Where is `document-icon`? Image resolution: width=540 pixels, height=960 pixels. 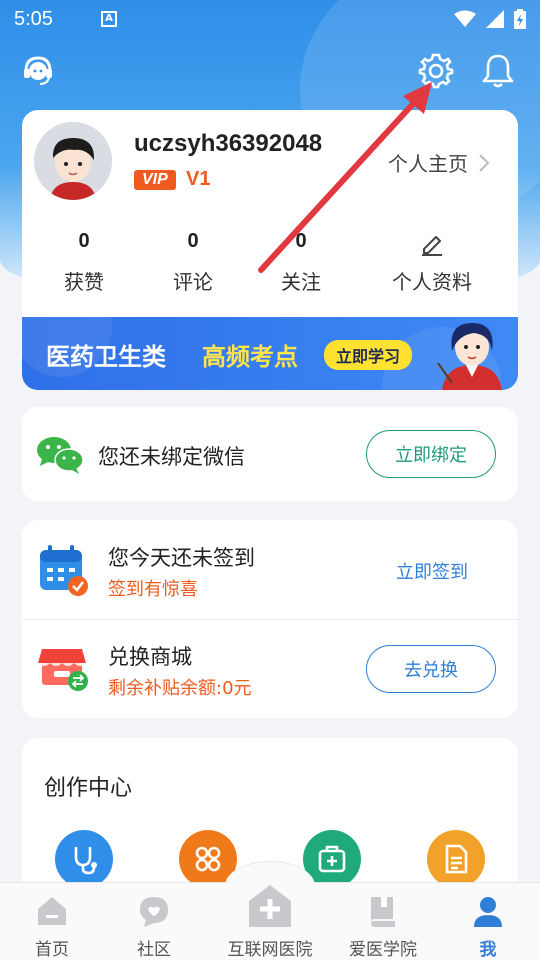
document-icon is located at coordinates (456, 859).